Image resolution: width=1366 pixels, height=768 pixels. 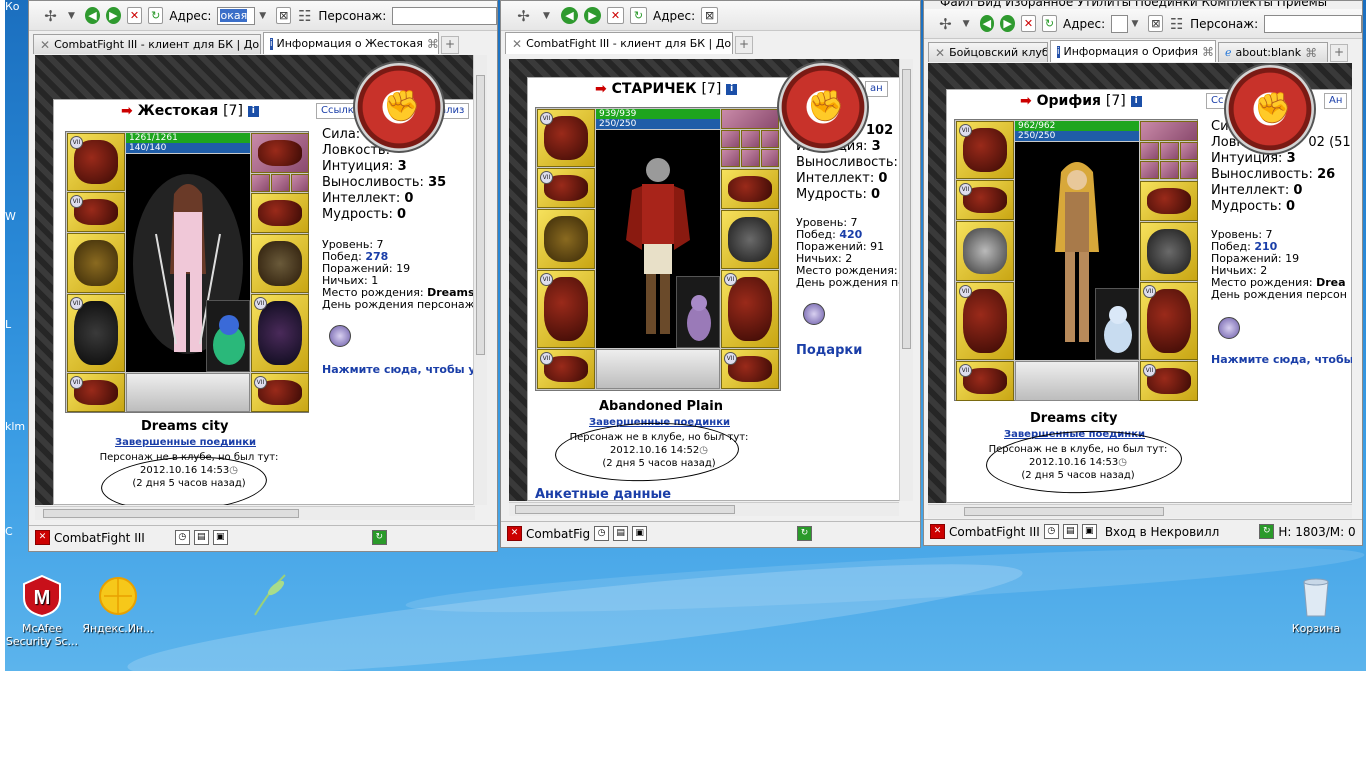 I want to click on finished-duels-link: Завершенные поединки, so click(x=185, y=442).